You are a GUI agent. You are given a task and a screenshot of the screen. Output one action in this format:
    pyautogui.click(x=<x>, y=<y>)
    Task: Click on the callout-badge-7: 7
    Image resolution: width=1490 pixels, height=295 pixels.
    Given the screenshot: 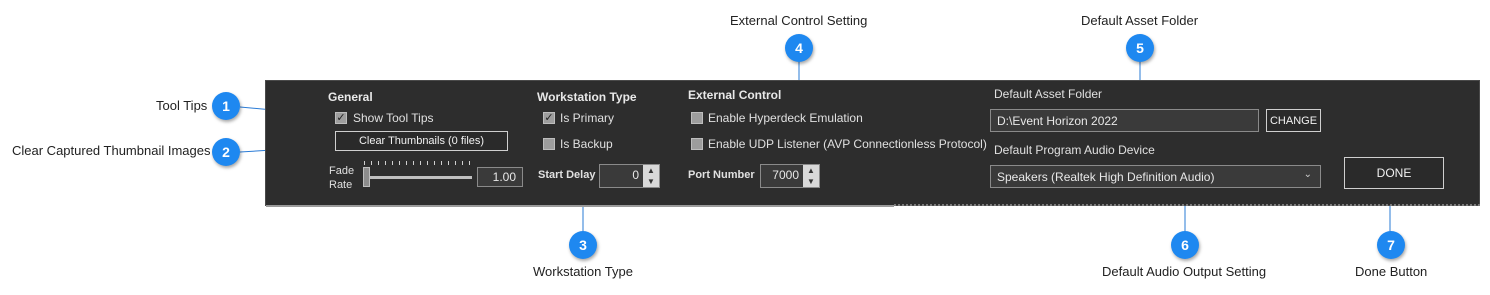 What is the action you would take?
    pyautogui.click(x=1391, y=245)
    